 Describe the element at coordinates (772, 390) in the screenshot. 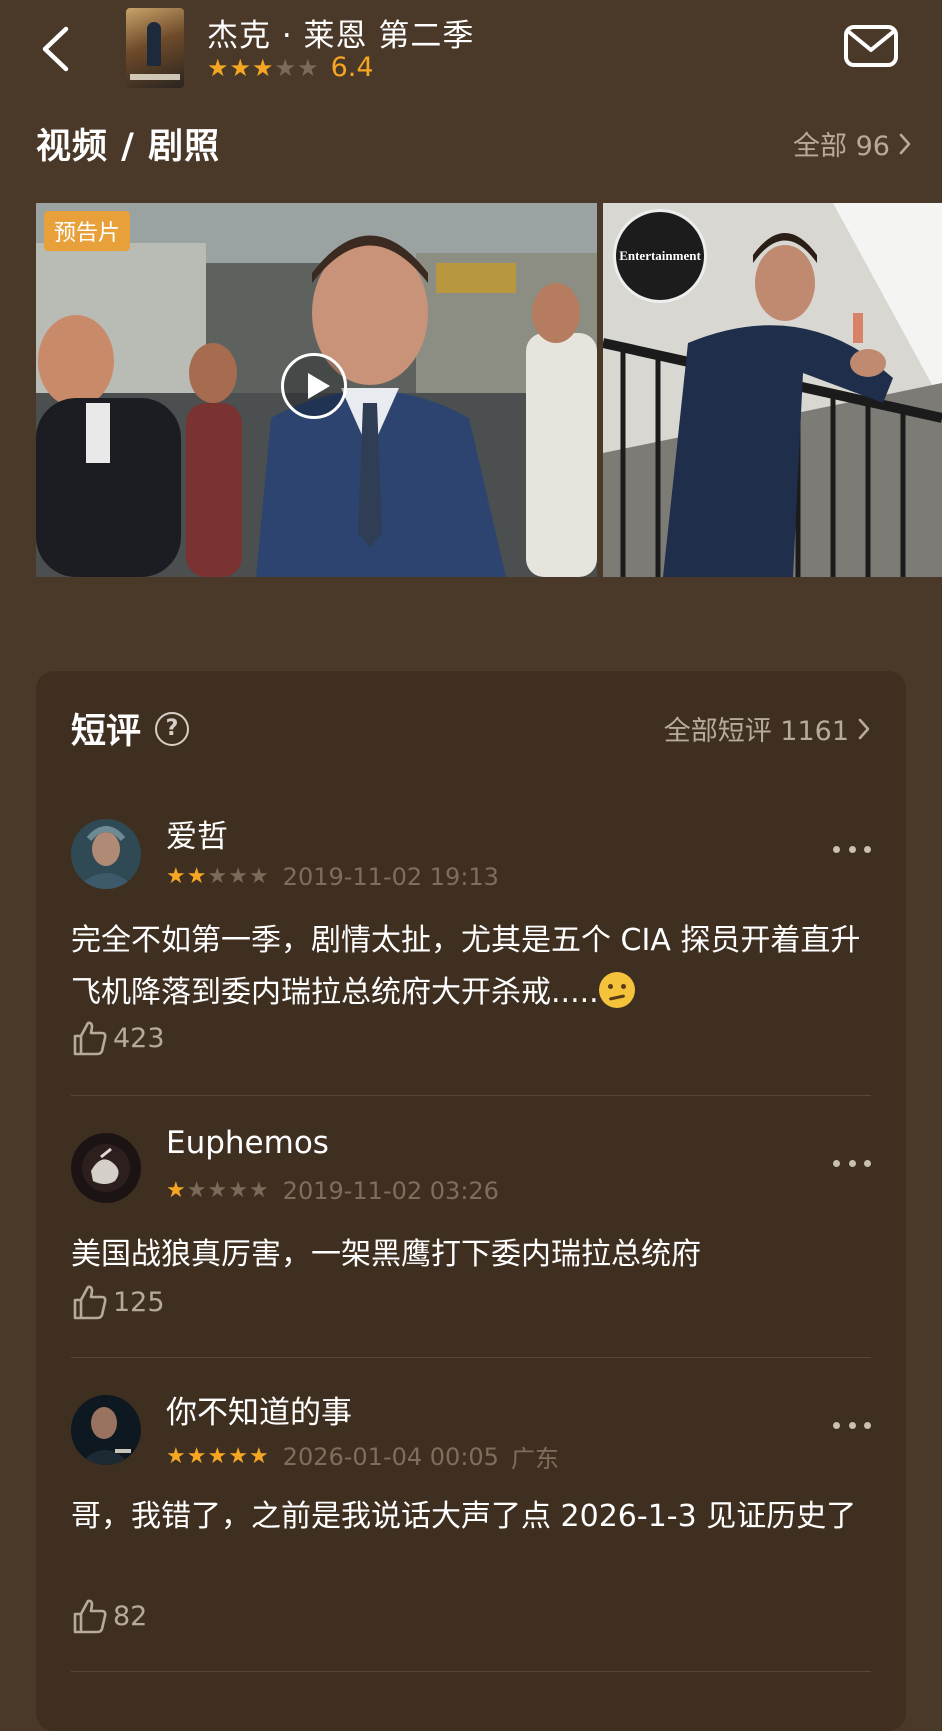

I see `still-photo-thumbnail: Entertainment` at that location.